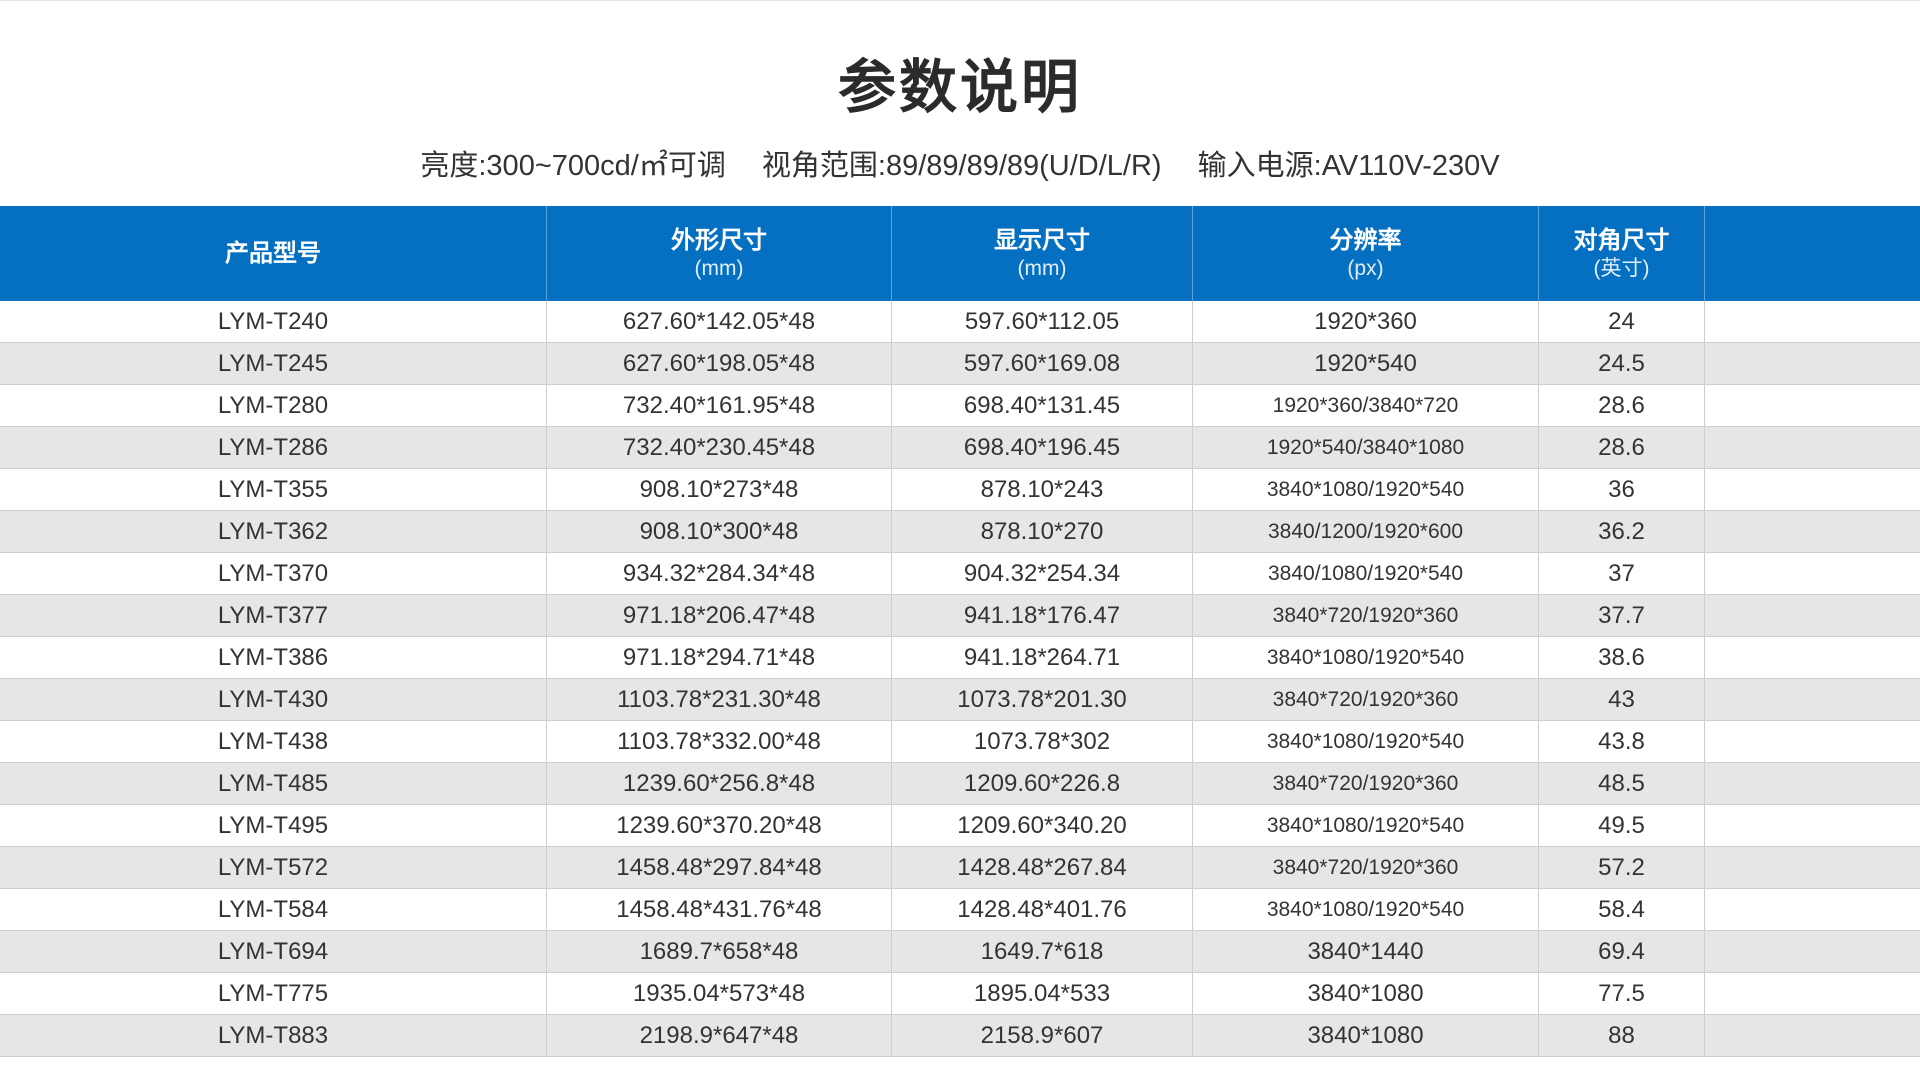  I want to click on cell-model: LYM-T485, so click(273, 783).